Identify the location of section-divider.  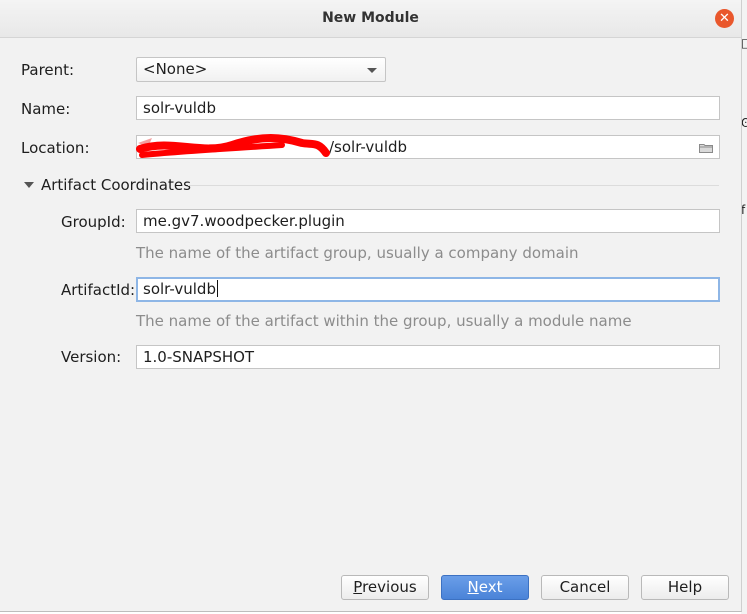
(453, 185).